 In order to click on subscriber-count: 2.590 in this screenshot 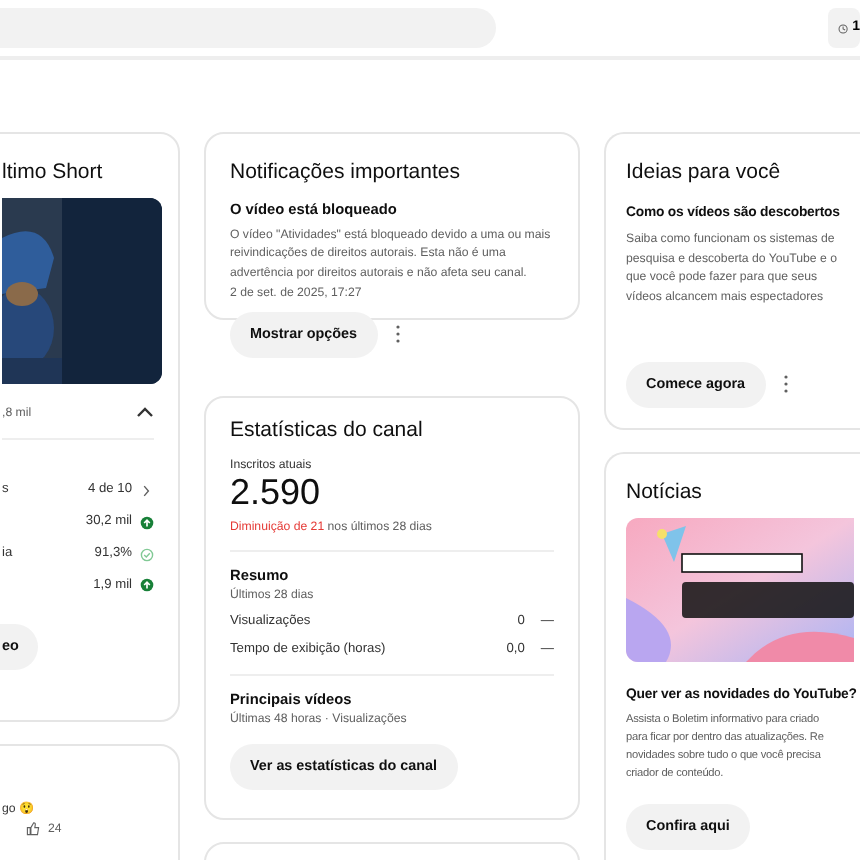, I will do `click(276, 494)`.